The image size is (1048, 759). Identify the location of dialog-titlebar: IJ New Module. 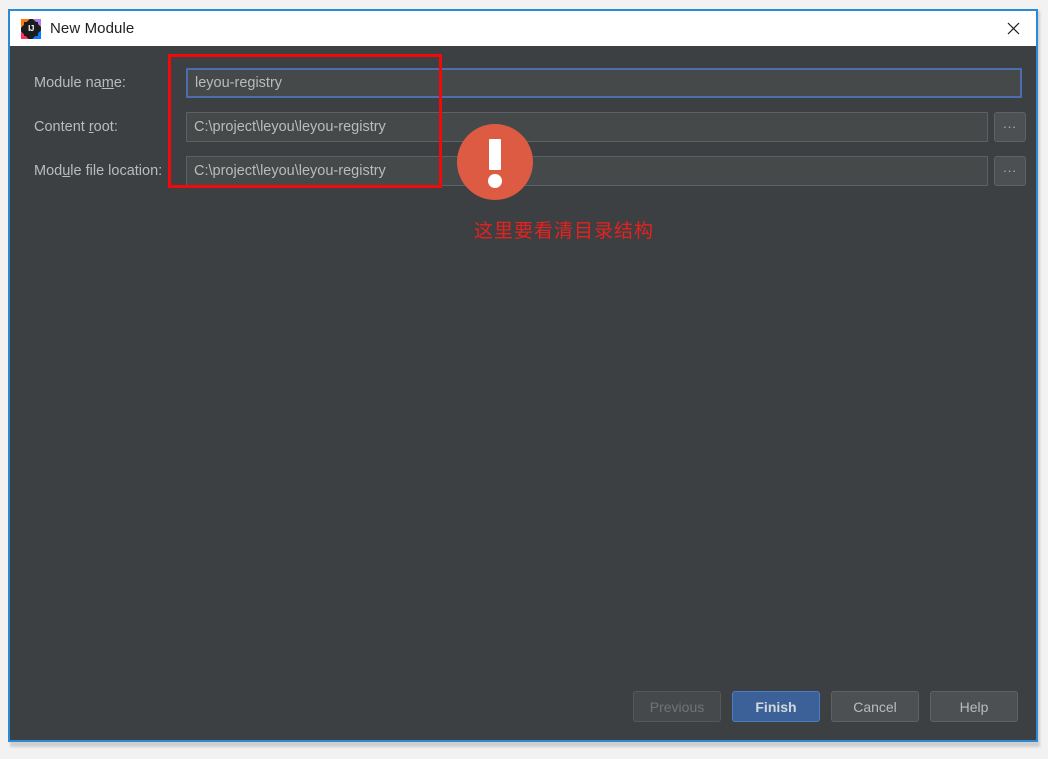
(523, 28).